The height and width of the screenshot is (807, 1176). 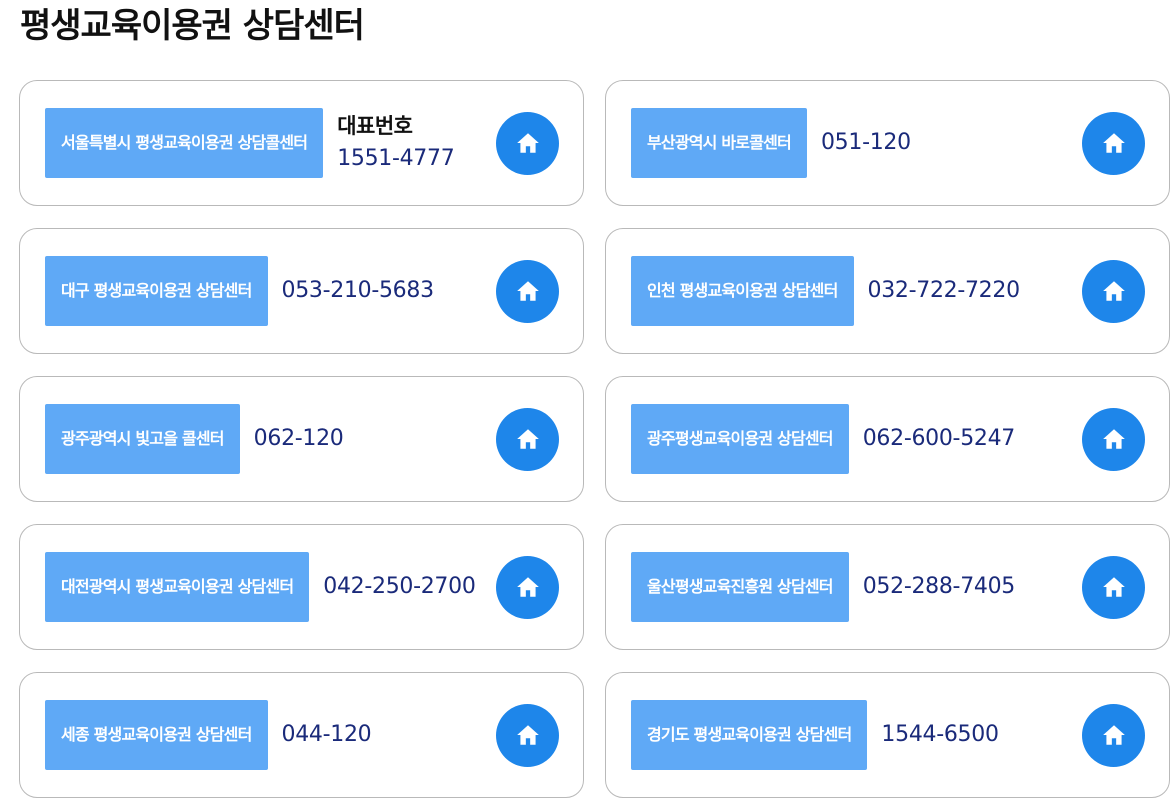 What do you see at coordinates (939, 586) in the screenshot?
I see `phone-number: 052-288-7405` at bounding box center [939, 586].